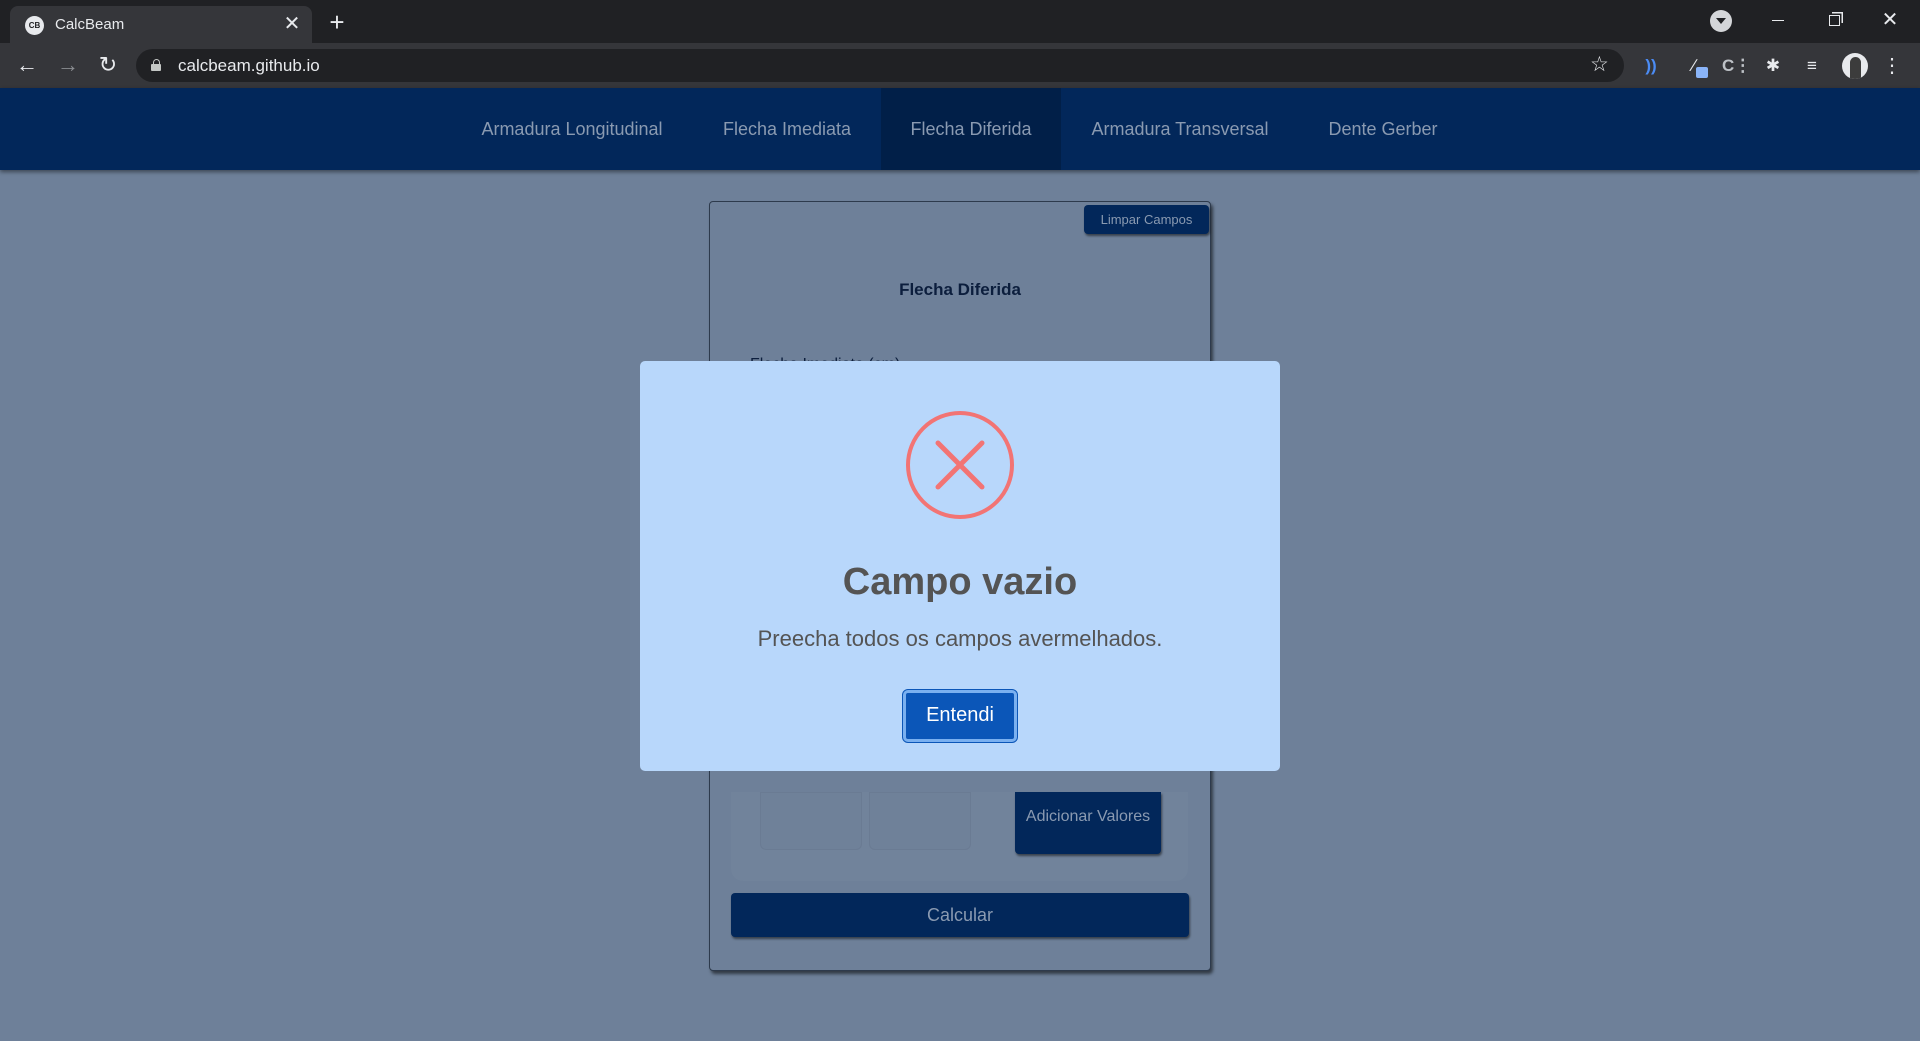  Describe the element at coordinates (960, 289) in the screenshot. I see `card-title: Flecha Diferida` at that location.